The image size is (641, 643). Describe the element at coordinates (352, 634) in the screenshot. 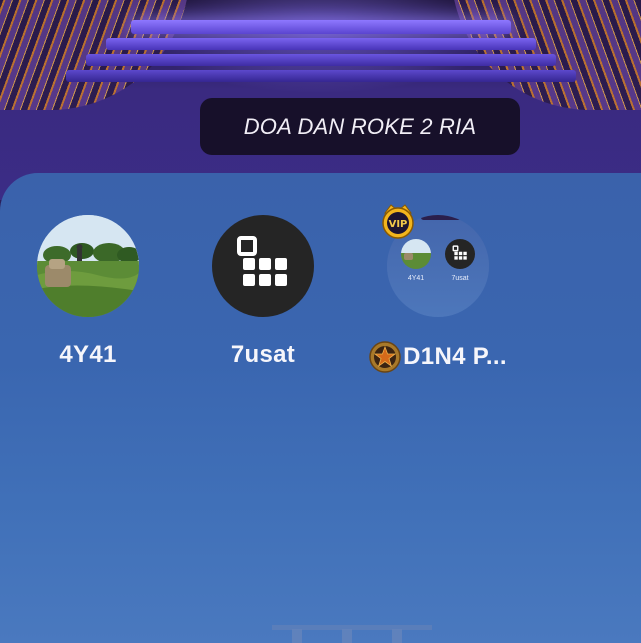

I see `city-skyline-silhouette` at that location.